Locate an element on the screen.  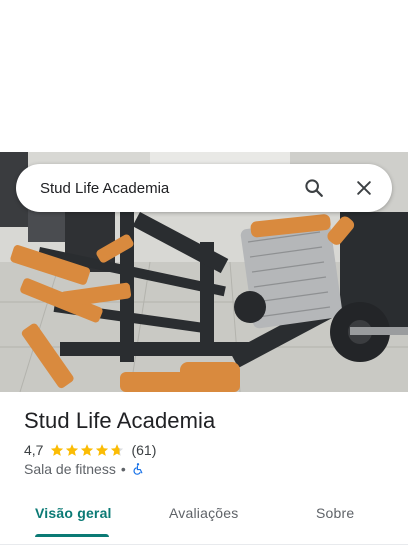
tab-reviews: Avaliações is located at coordinates (203, 513).